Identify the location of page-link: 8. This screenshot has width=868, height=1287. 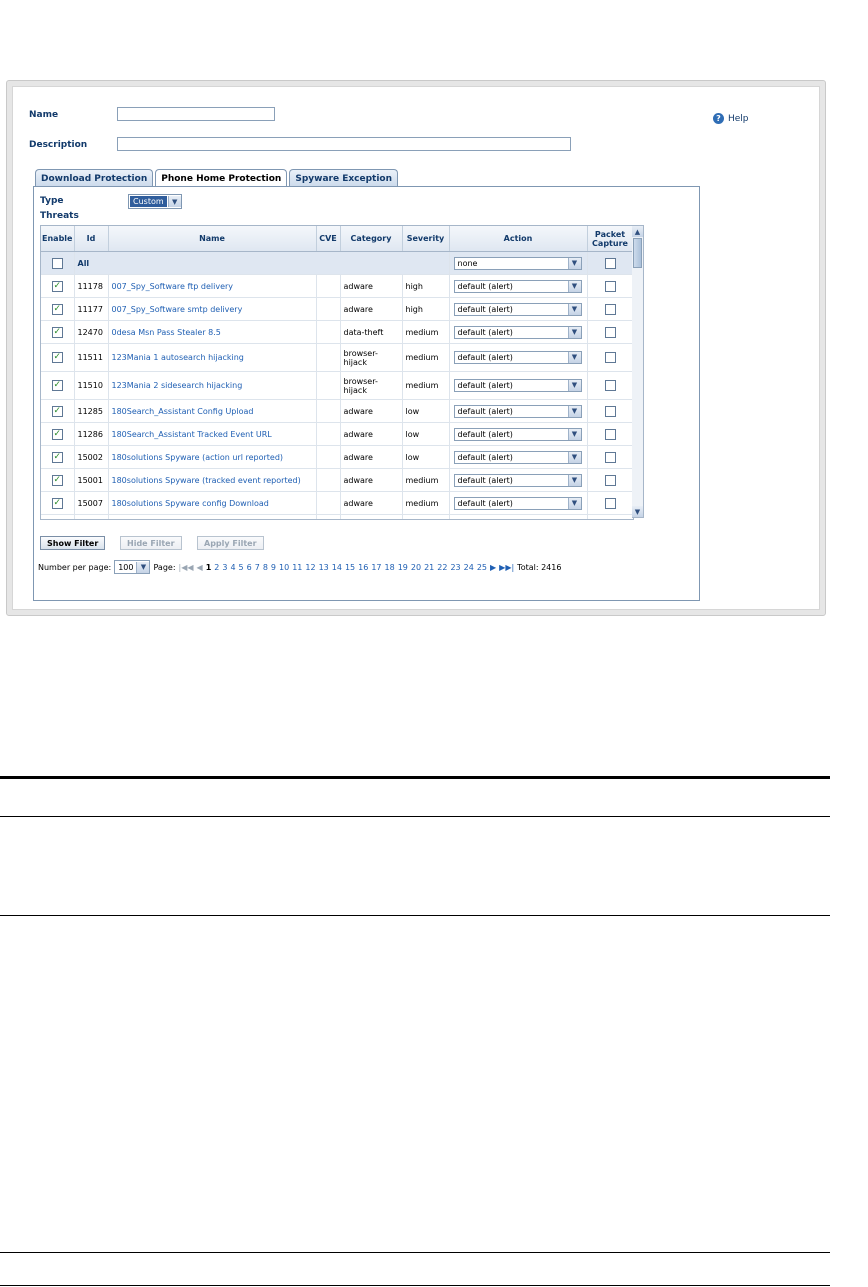
(265, 567).